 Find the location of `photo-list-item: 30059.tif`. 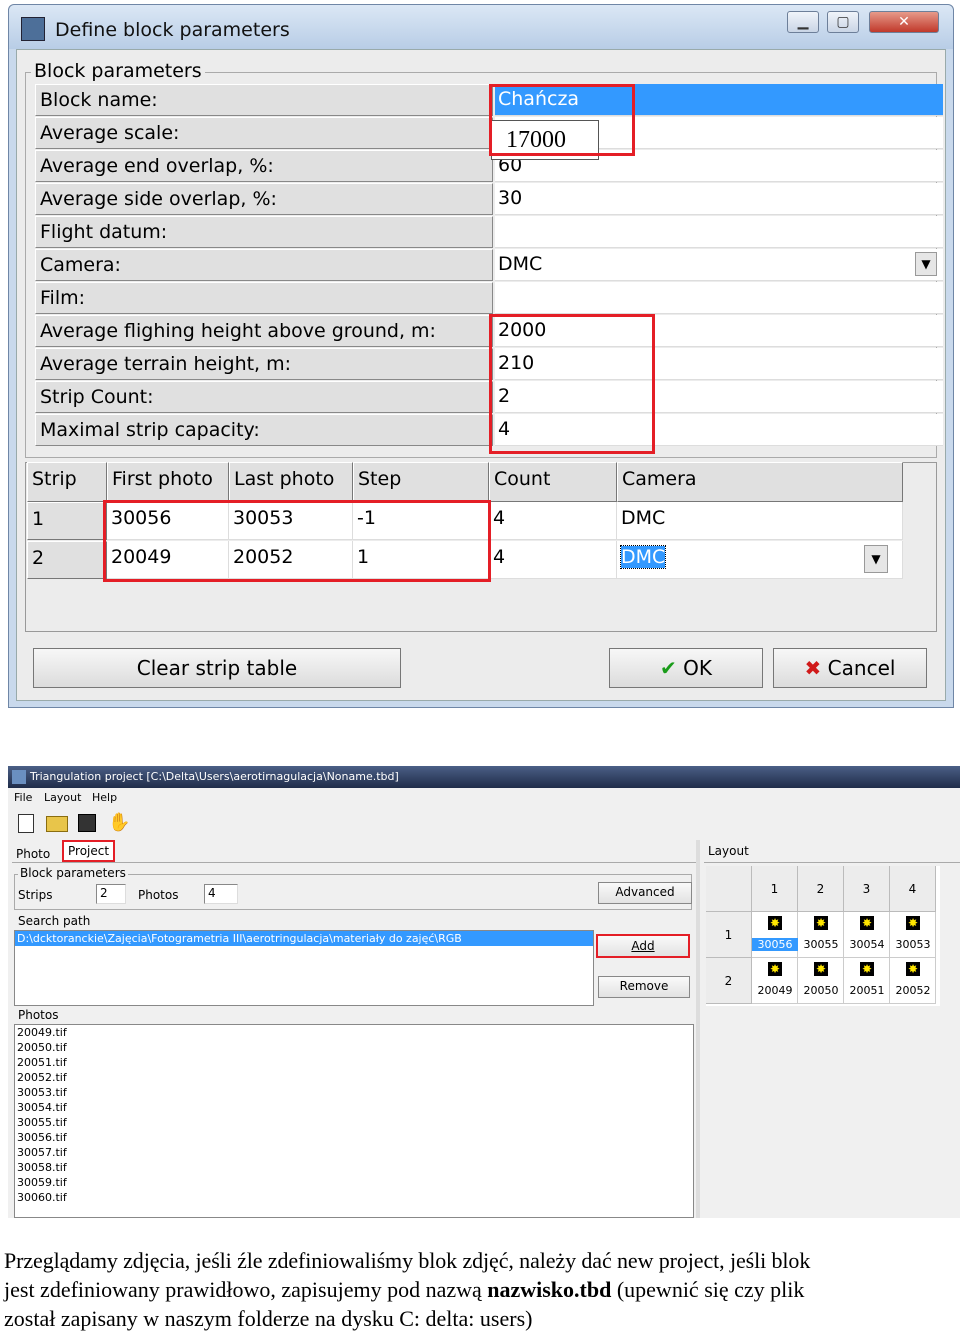

photo-list-item: 30059.tif is located at coordinates (354, 1182).